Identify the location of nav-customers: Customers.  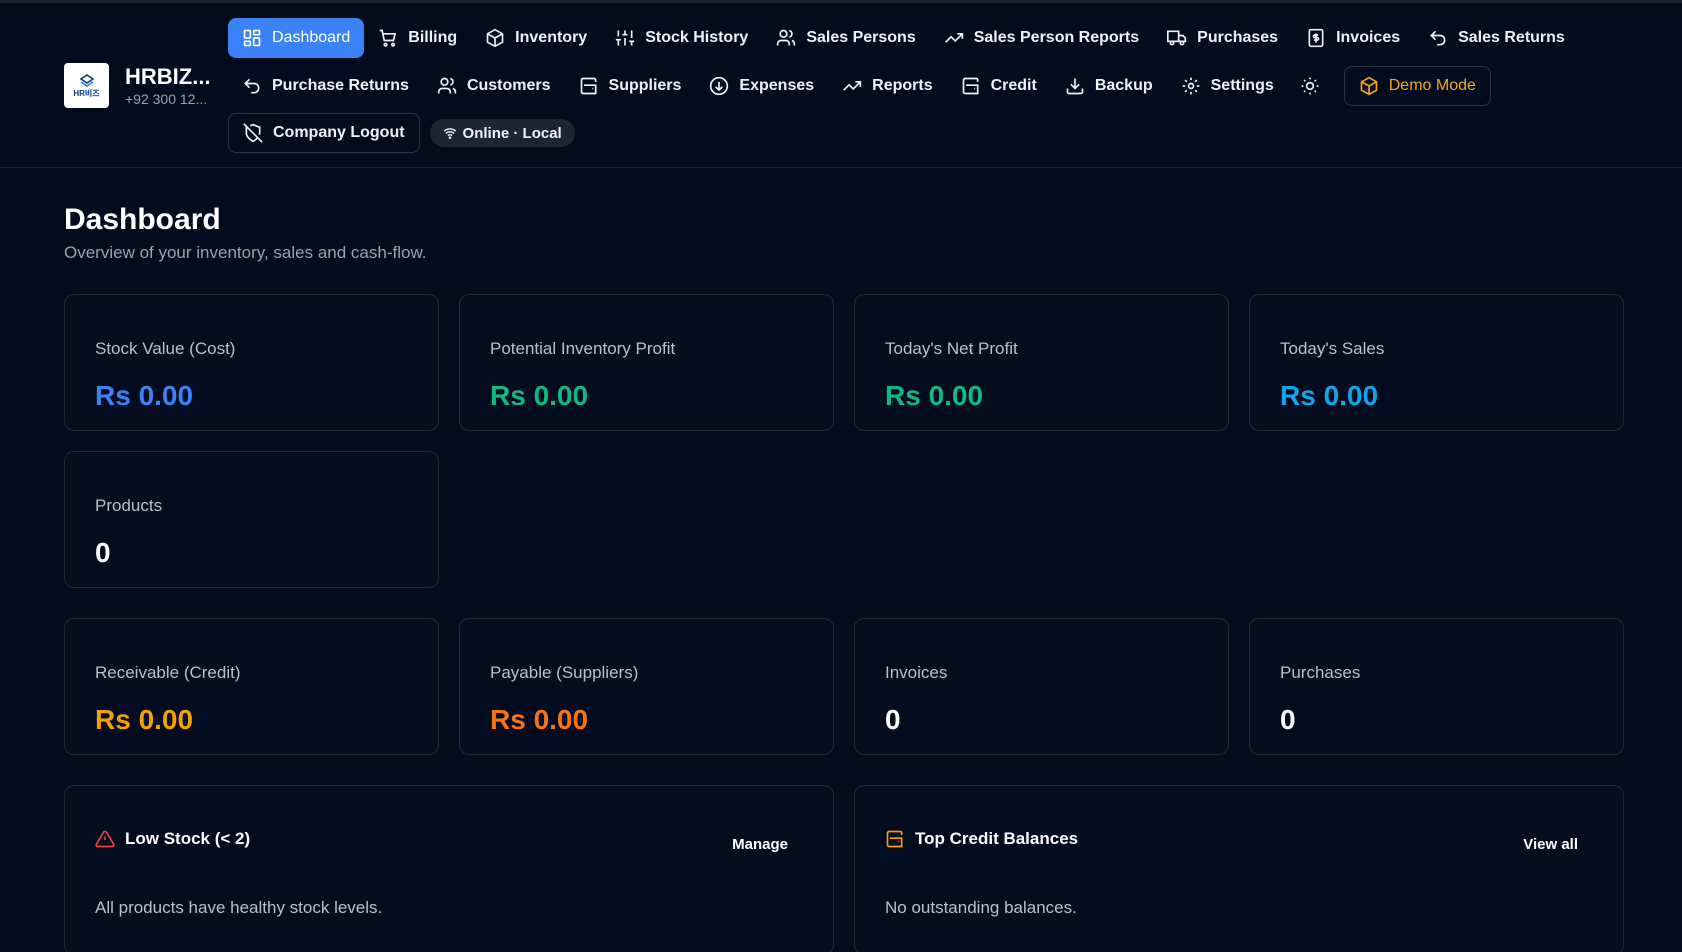
(494, 86).